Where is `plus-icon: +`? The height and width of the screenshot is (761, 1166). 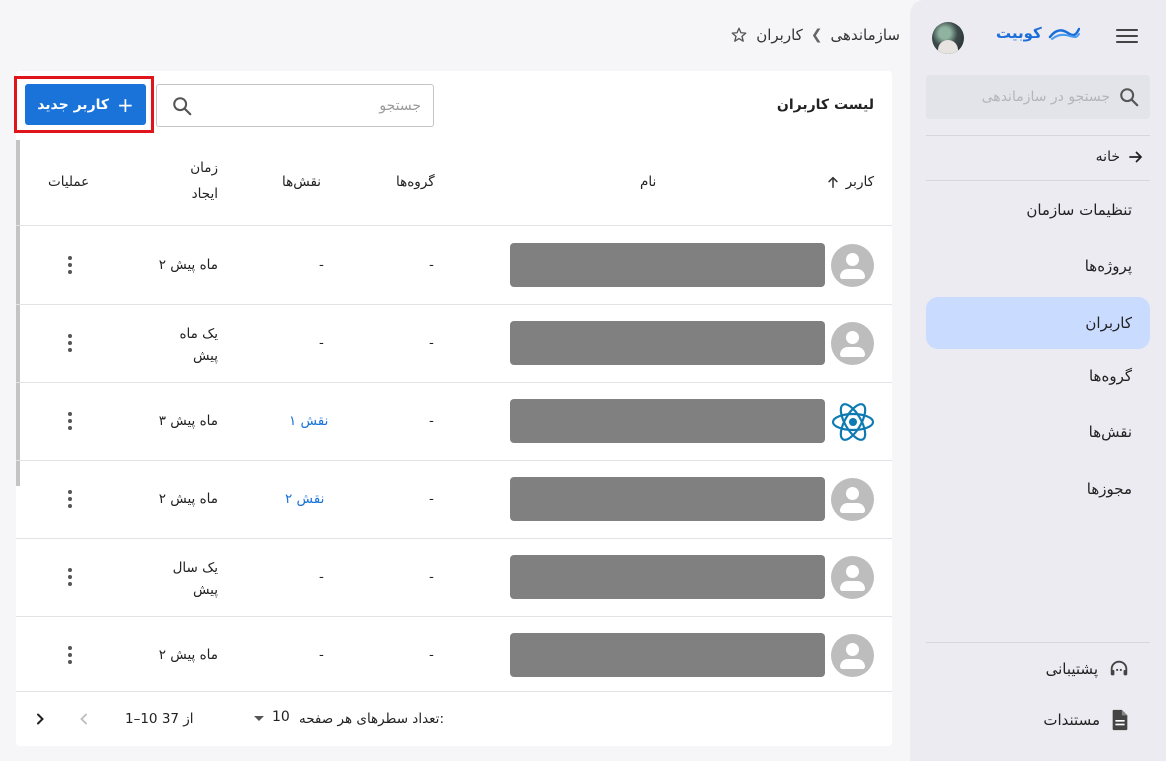
plus-icon: + is located at coordinates (125, 104).